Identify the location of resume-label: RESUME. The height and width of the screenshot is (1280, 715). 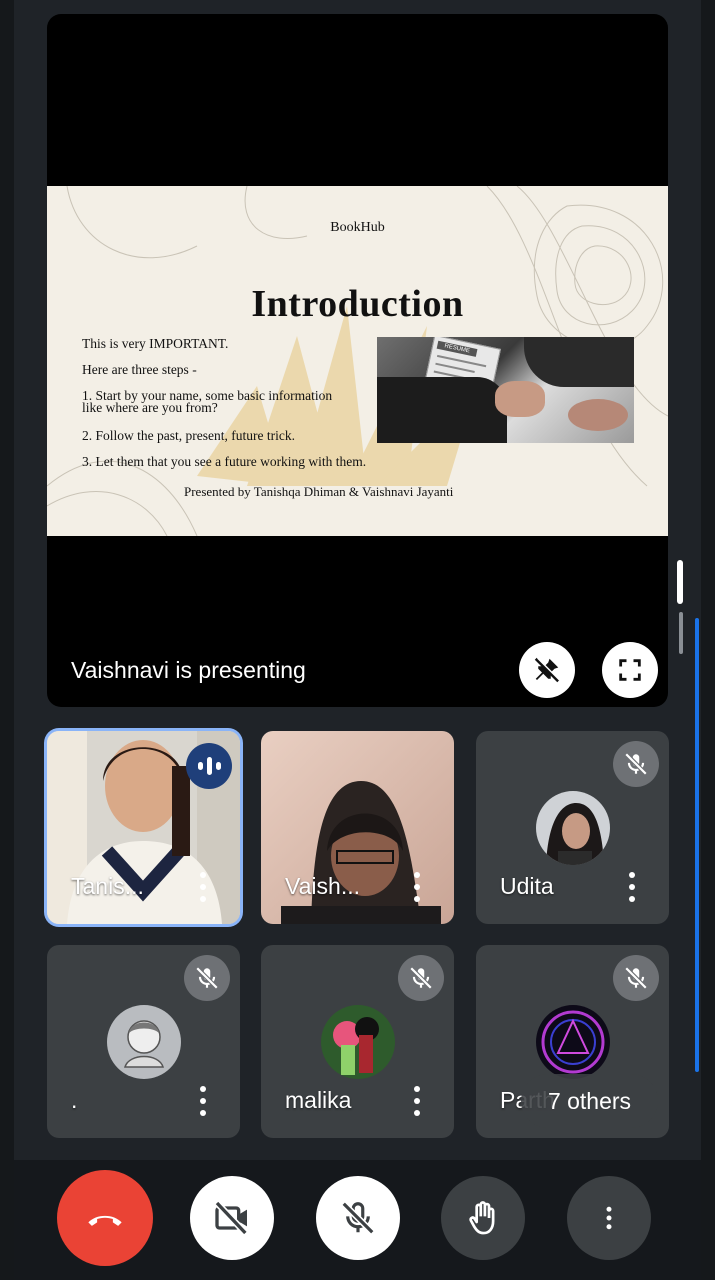
(457, 348).